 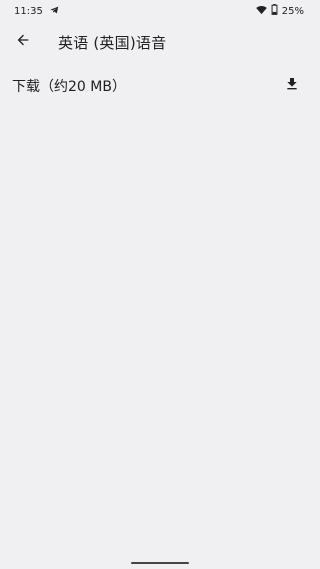 I want to click on status-bar: 11:35 25%, so click(x=160, y=11).